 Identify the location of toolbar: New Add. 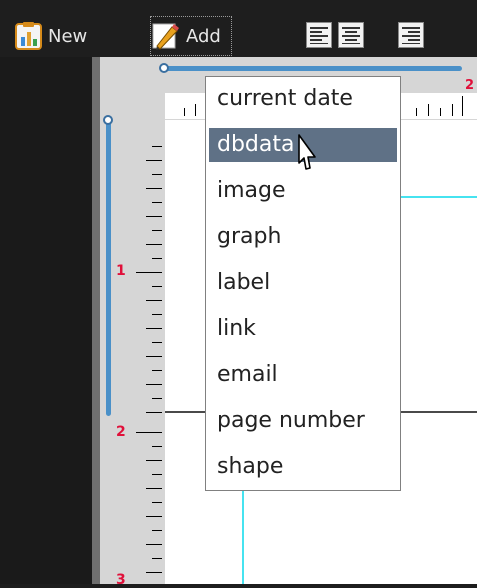
(238, 28).